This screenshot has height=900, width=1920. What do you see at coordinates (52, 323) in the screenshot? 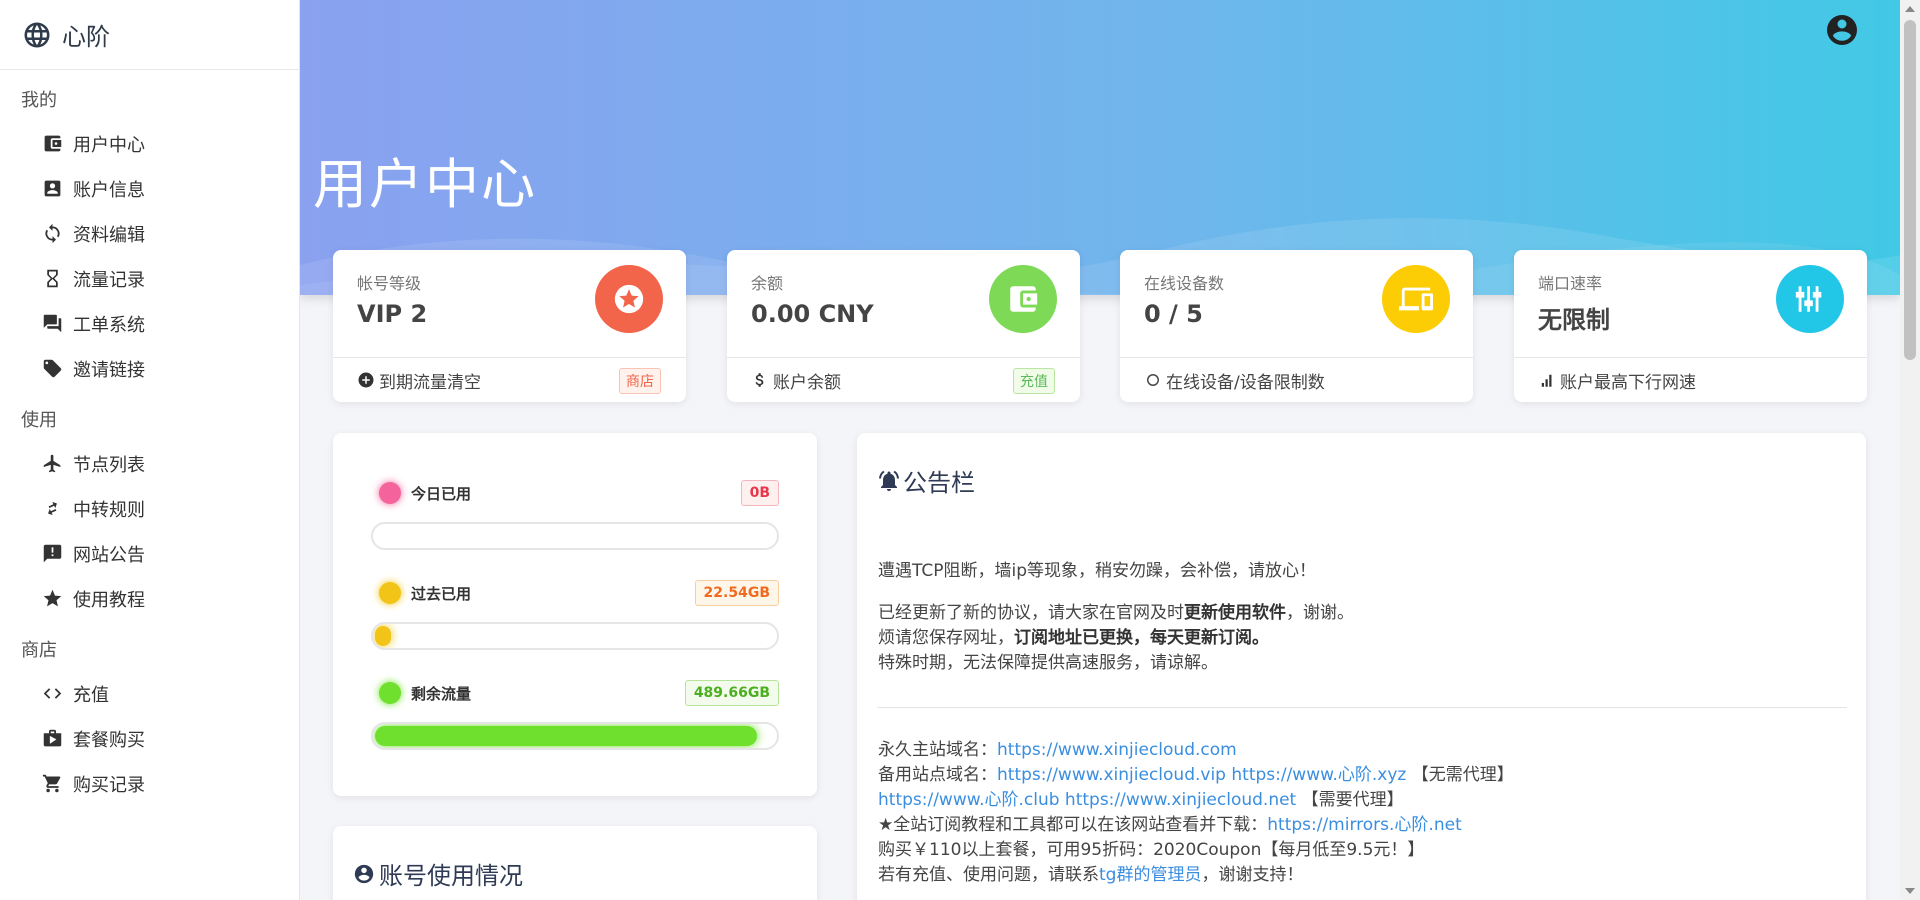
I see `forum-icon` at bounding box center [52, 323].